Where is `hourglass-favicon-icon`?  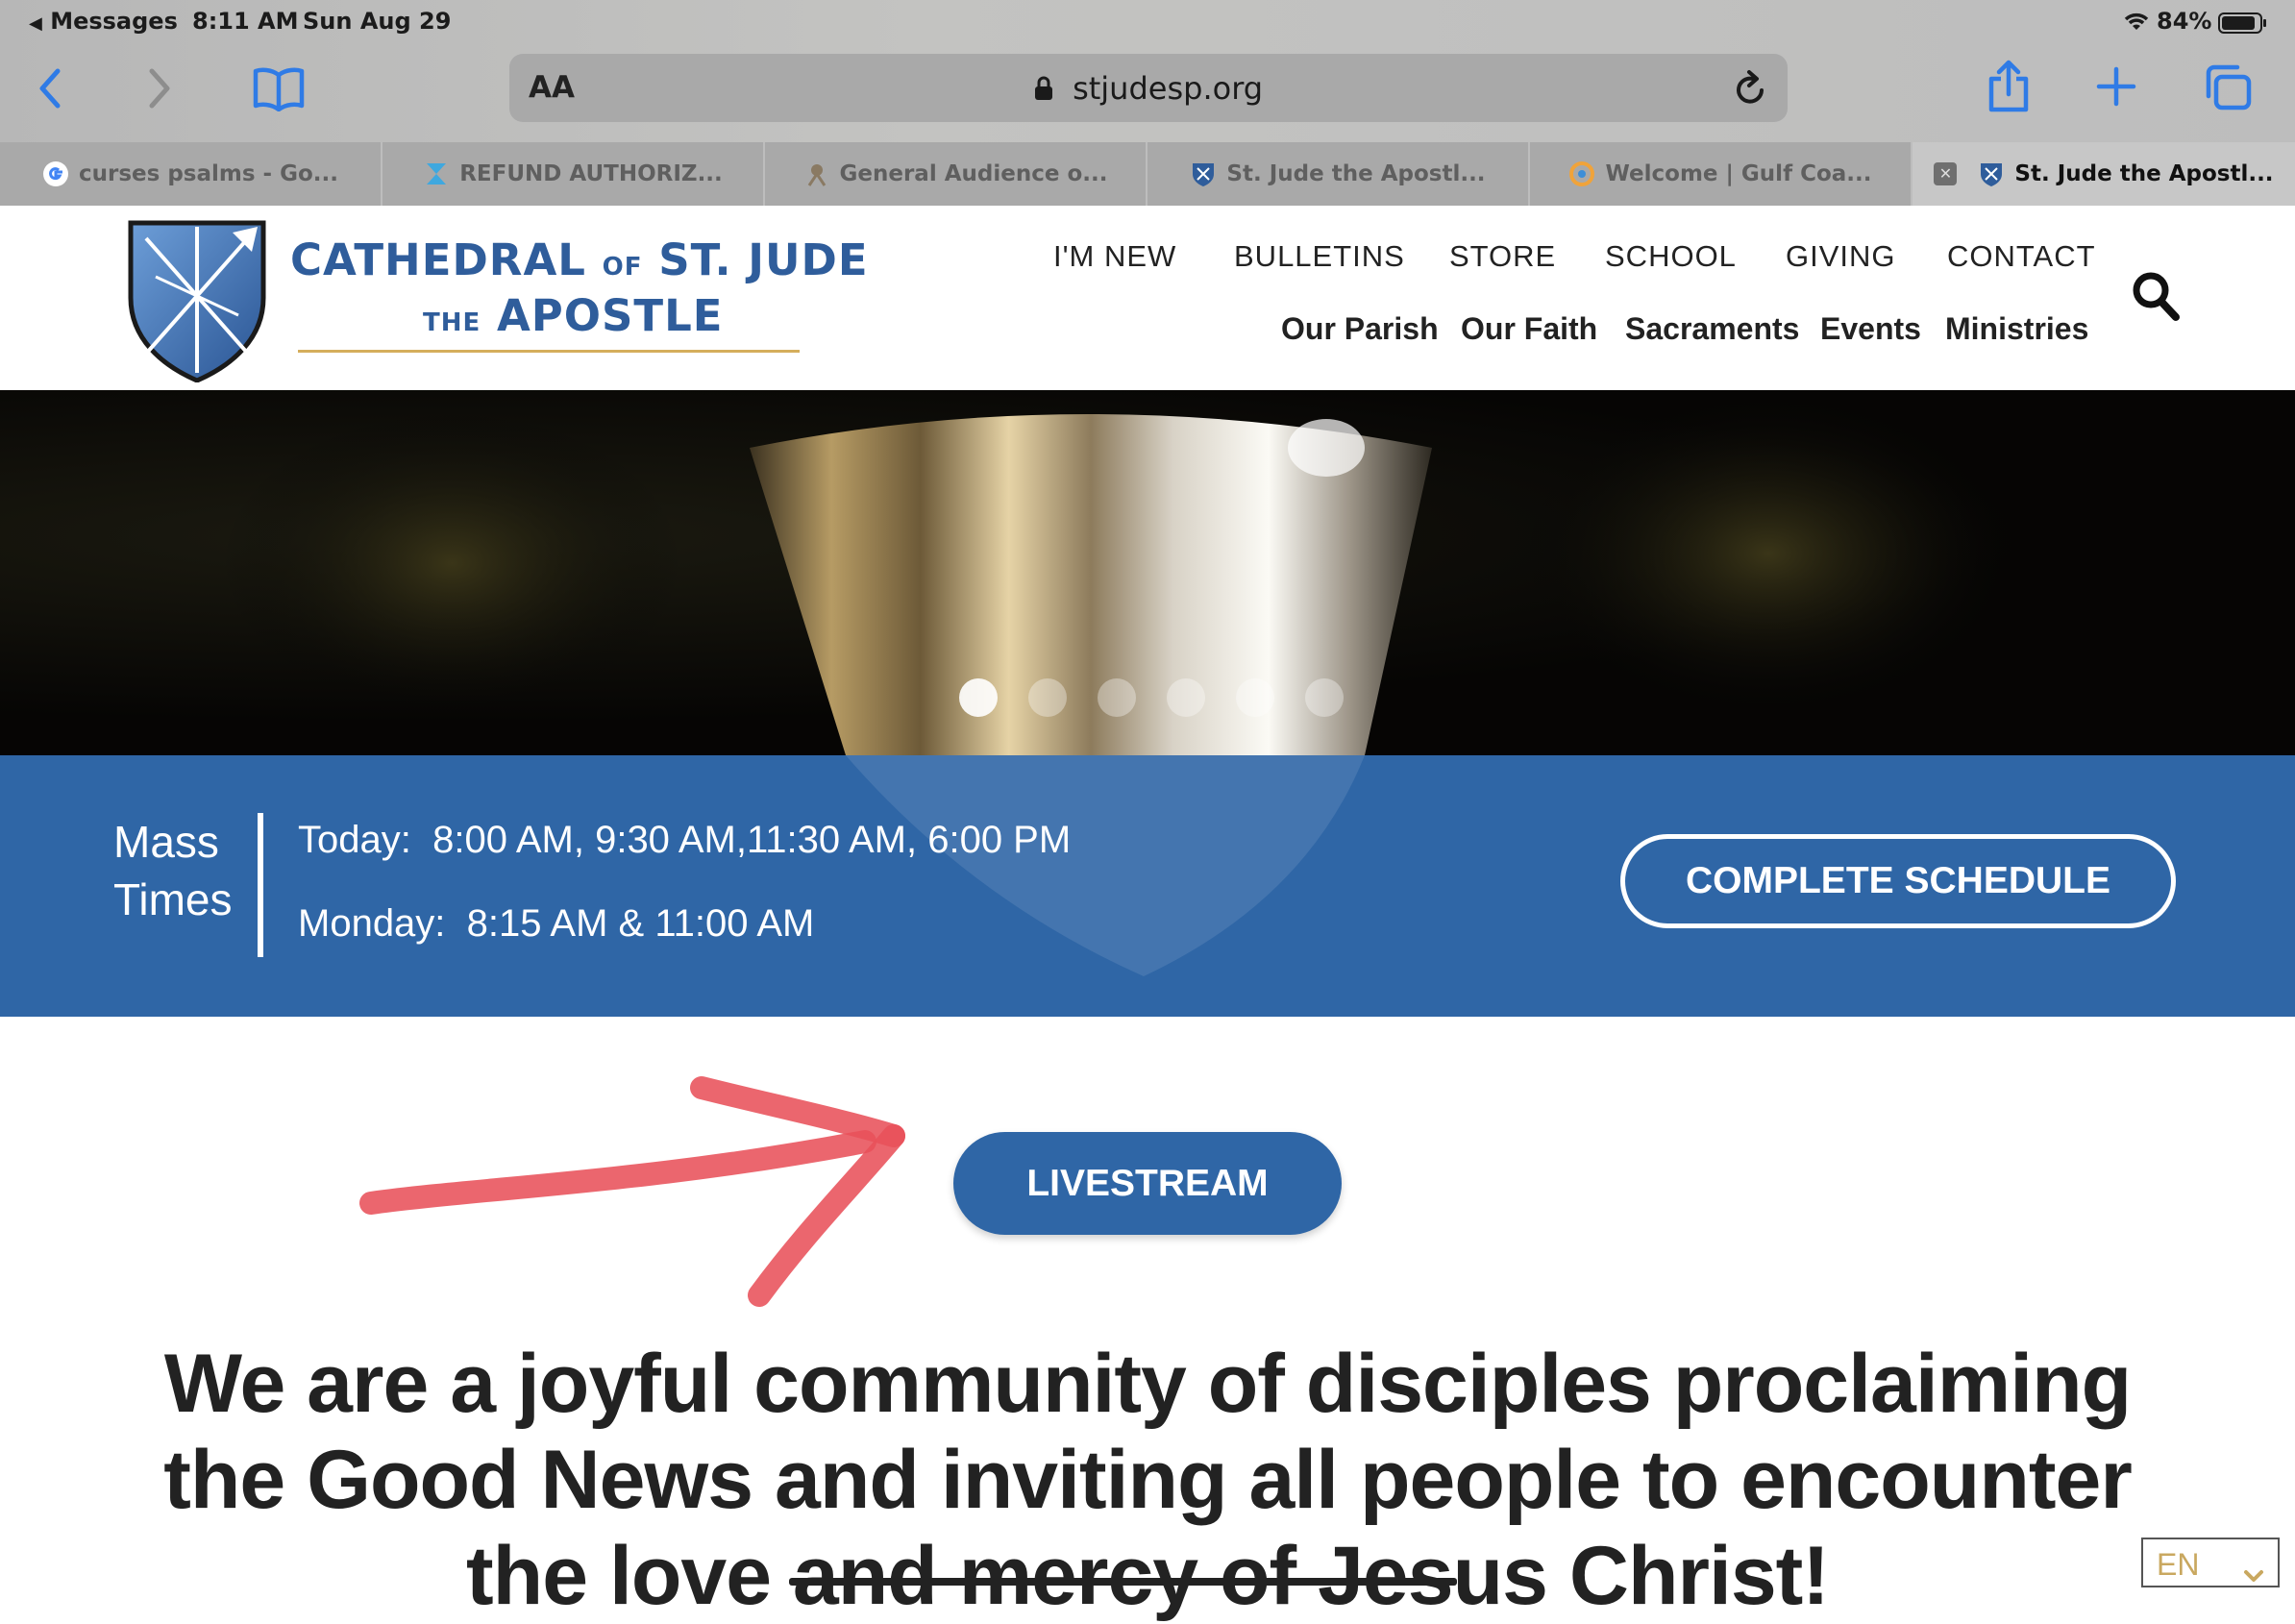
hourglass-favicon-icon is located at coordinates (437, 173).